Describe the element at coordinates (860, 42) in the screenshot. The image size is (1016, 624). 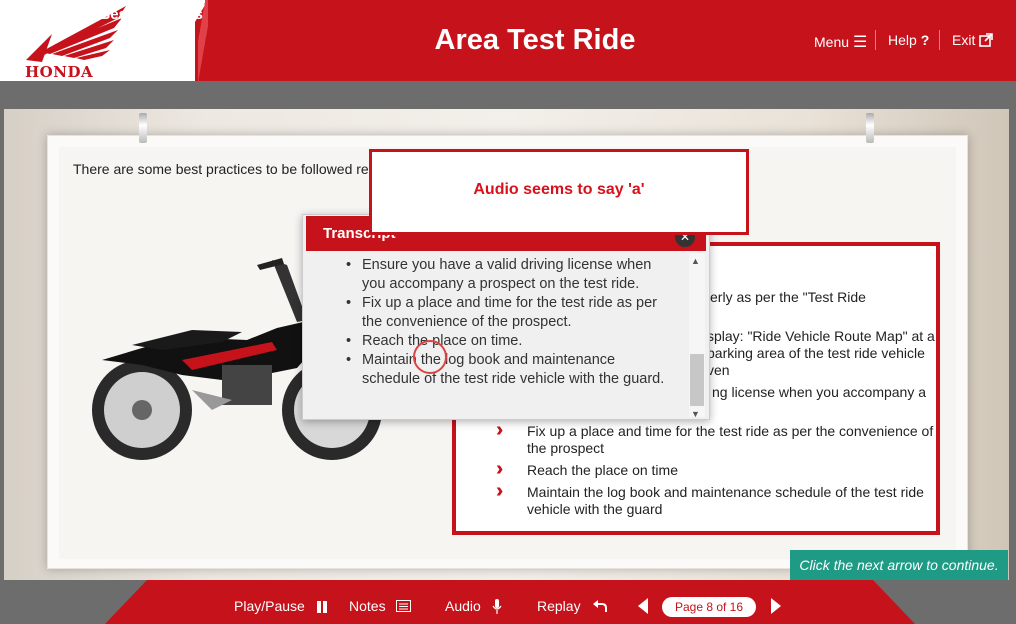
I see `hamburger-icon: ☰` at that location.